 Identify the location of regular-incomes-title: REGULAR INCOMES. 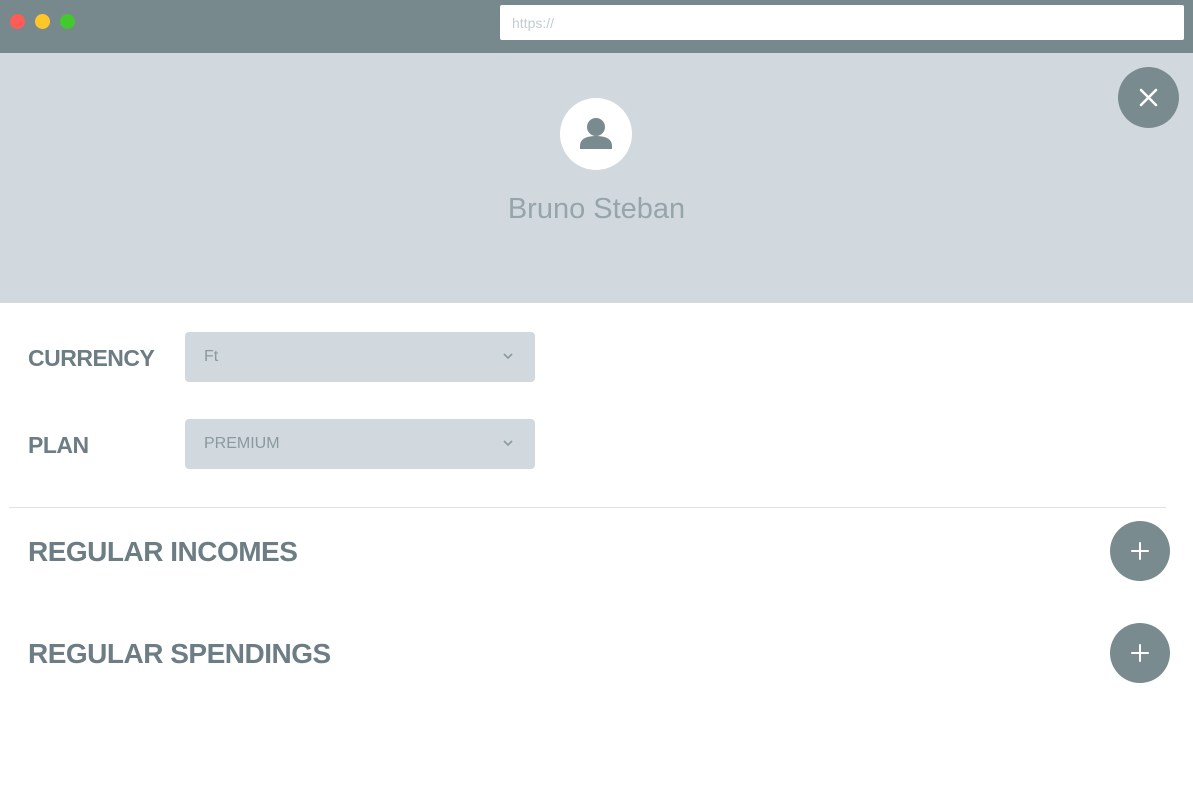
(163, 551).